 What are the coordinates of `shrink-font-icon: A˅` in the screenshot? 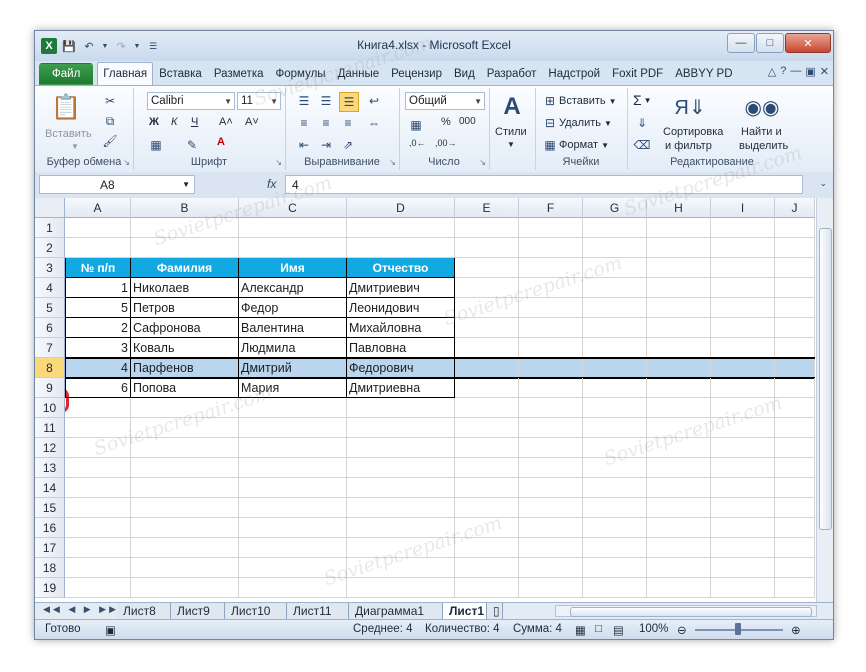 It's located at (252, 122).